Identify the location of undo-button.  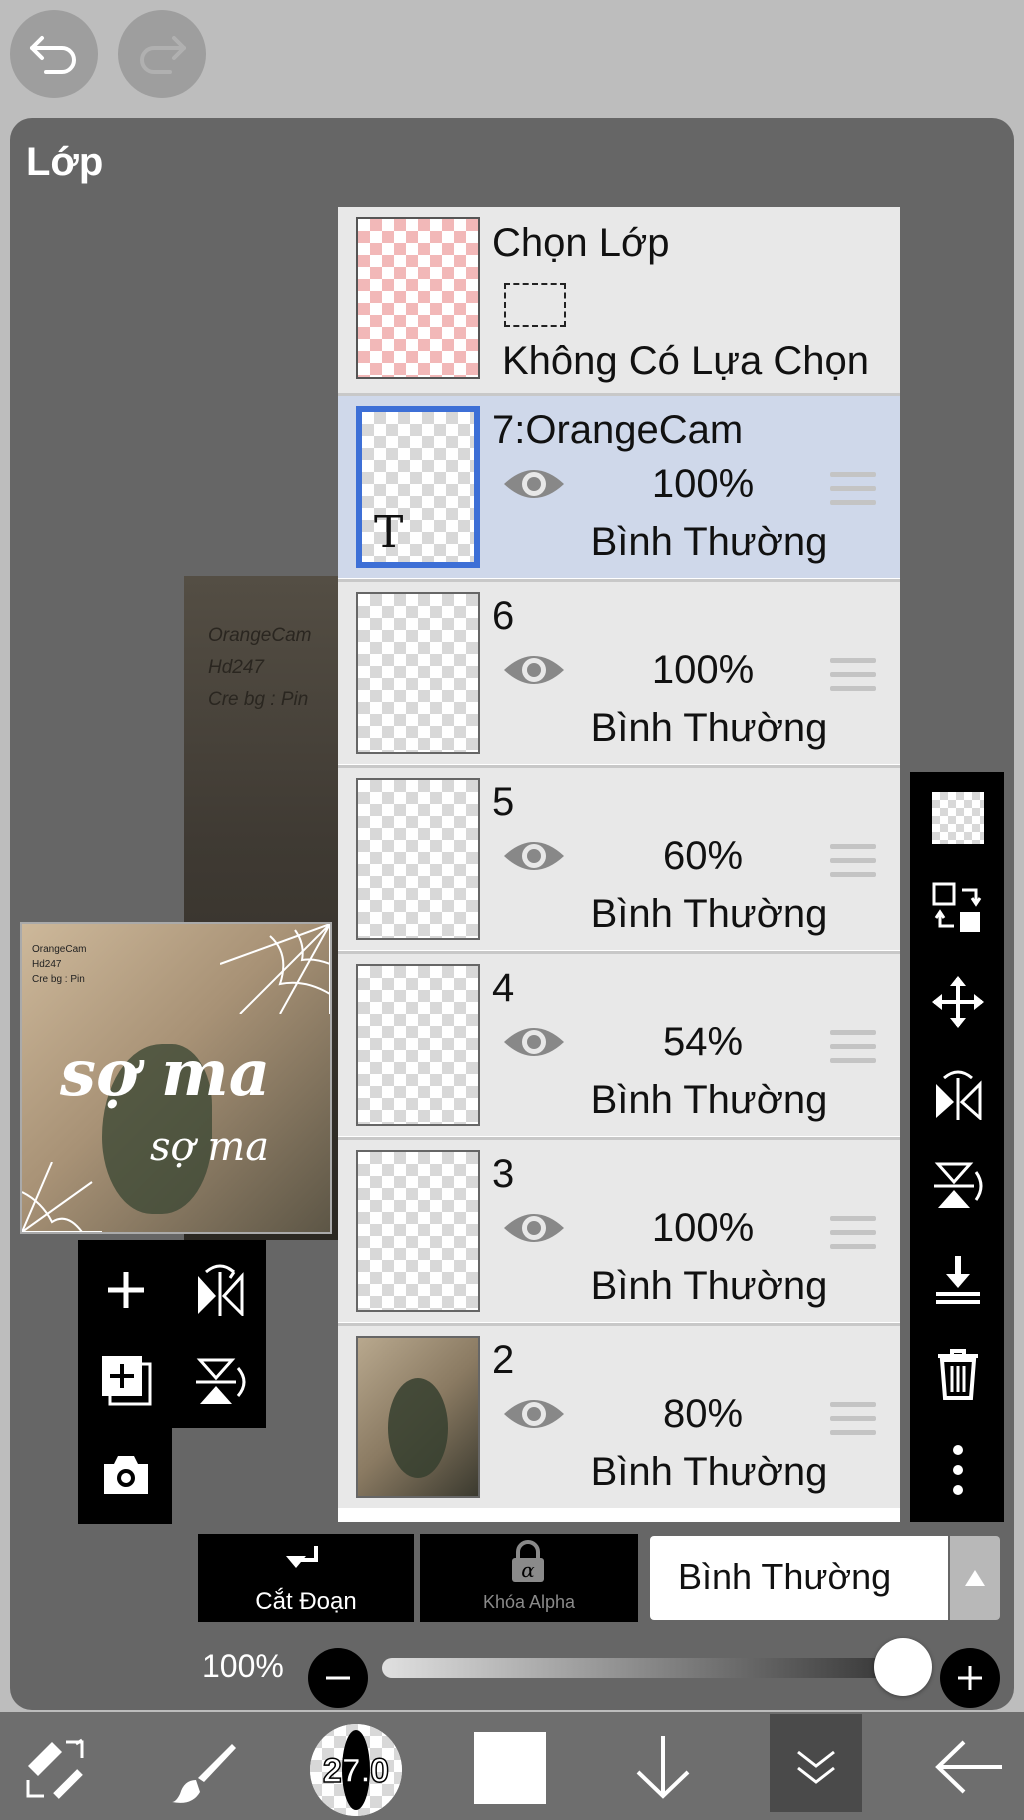
(54, 54).